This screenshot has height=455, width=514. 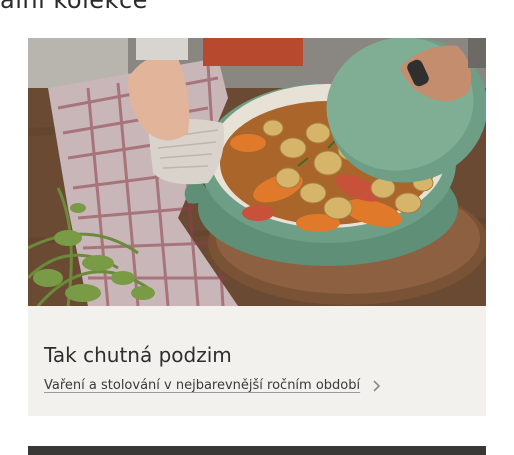 I want to click on card-title: Tak chutná podzim, so click(x=138, y=355).